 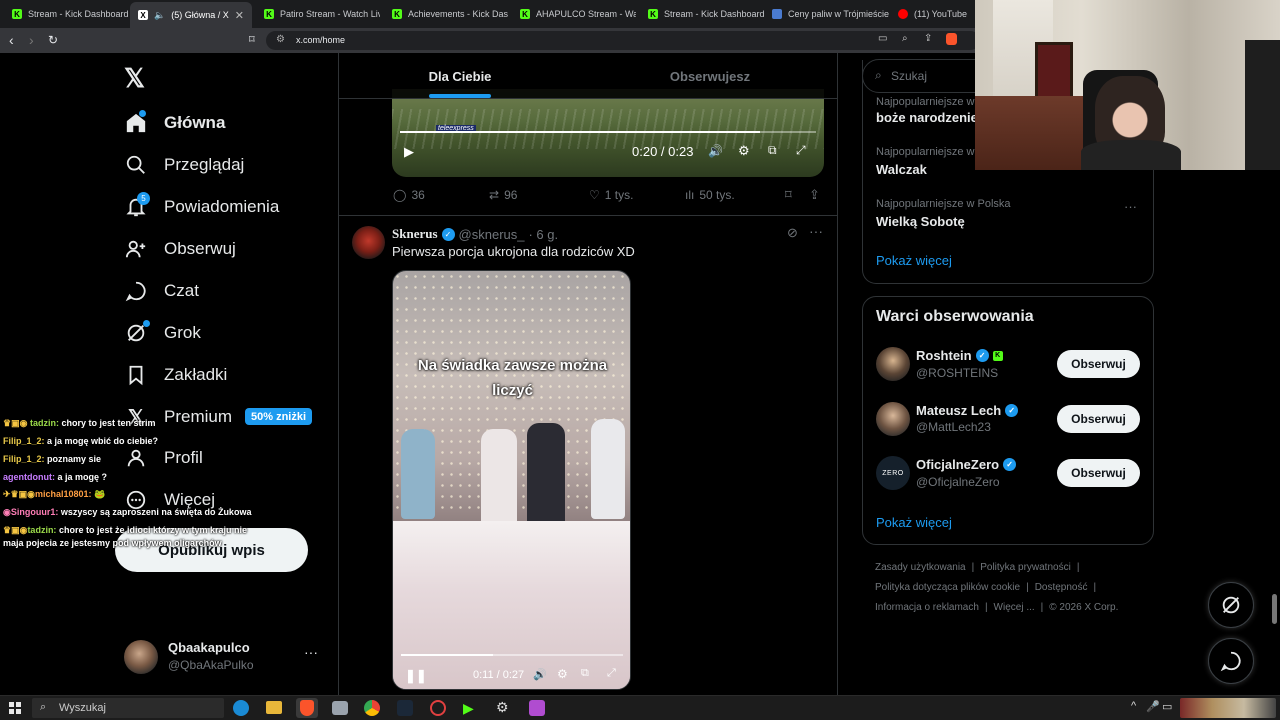 I want to click on repost-button: ⇄ 96, so click(x=503, y=195).